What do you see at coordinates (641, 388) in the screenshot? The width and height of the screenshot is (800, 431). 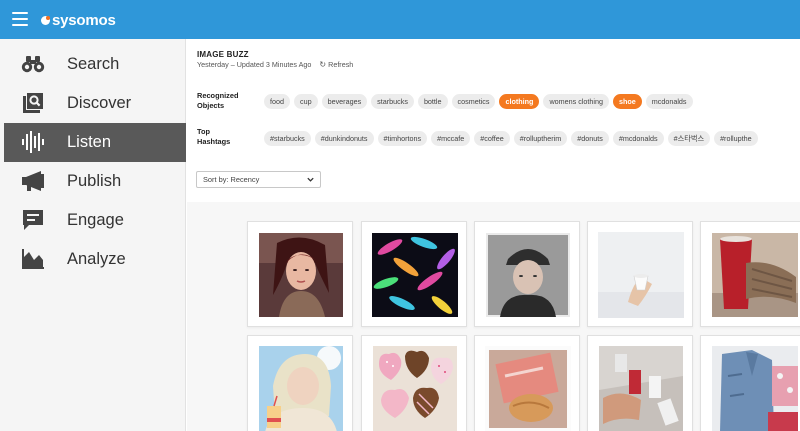 I see `photo-cups-on-floor` at bounding box center [641, 388].